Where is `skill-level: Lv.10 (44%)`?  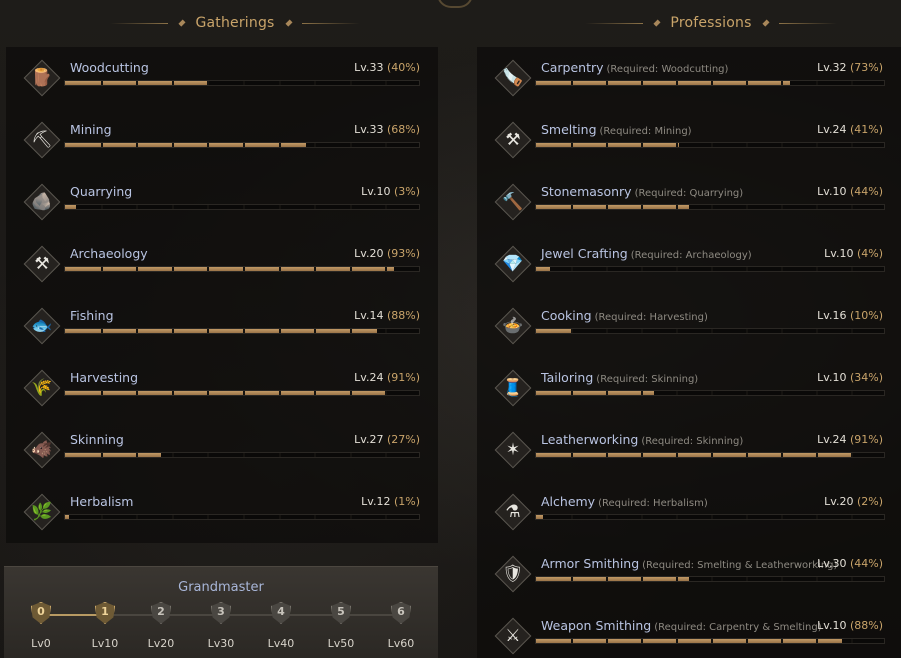 skill-level: Lv.10 (44%) is located at coordinates (850, 191).